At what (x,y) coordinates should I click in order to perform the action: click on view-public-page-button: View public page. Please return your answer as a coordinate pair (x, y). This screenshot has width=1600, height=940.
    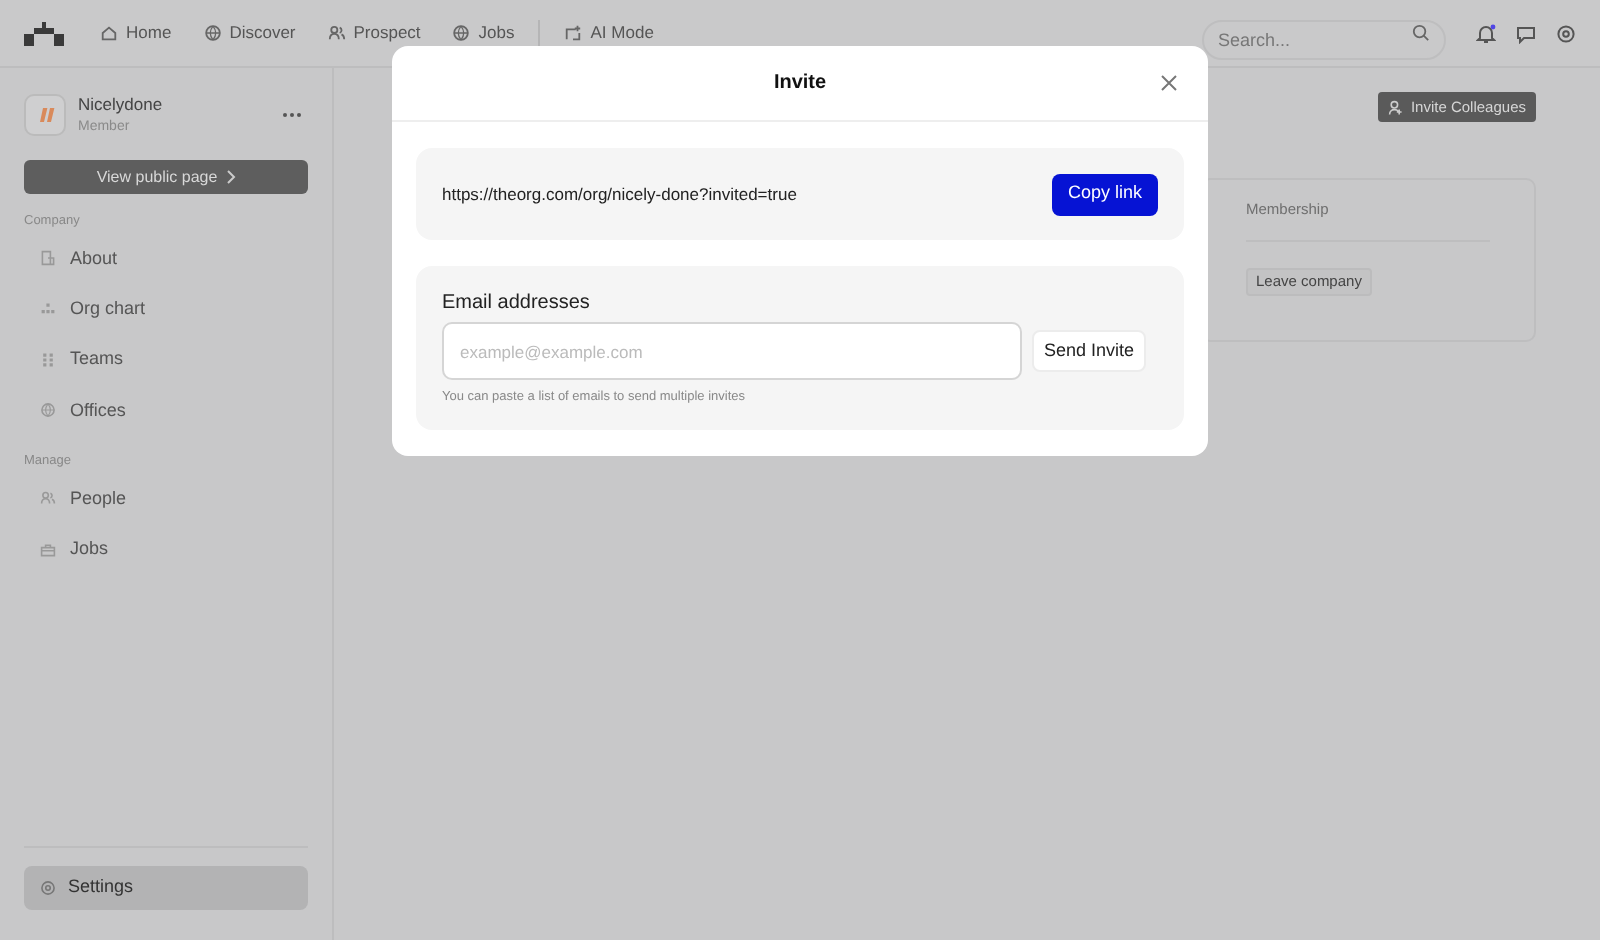
    Looking at the image, I should click on (166, 177).